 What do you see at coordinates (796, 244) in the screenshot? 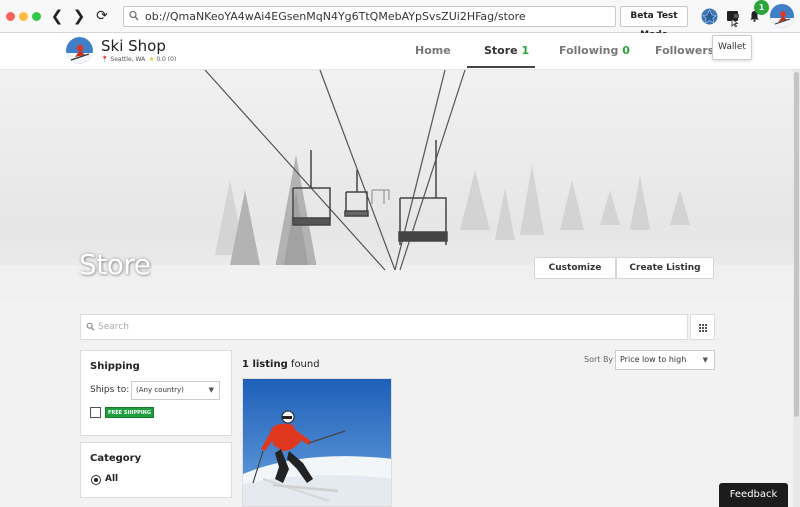
I see `scrollbar-thumb` at bounding box center [796, 244].